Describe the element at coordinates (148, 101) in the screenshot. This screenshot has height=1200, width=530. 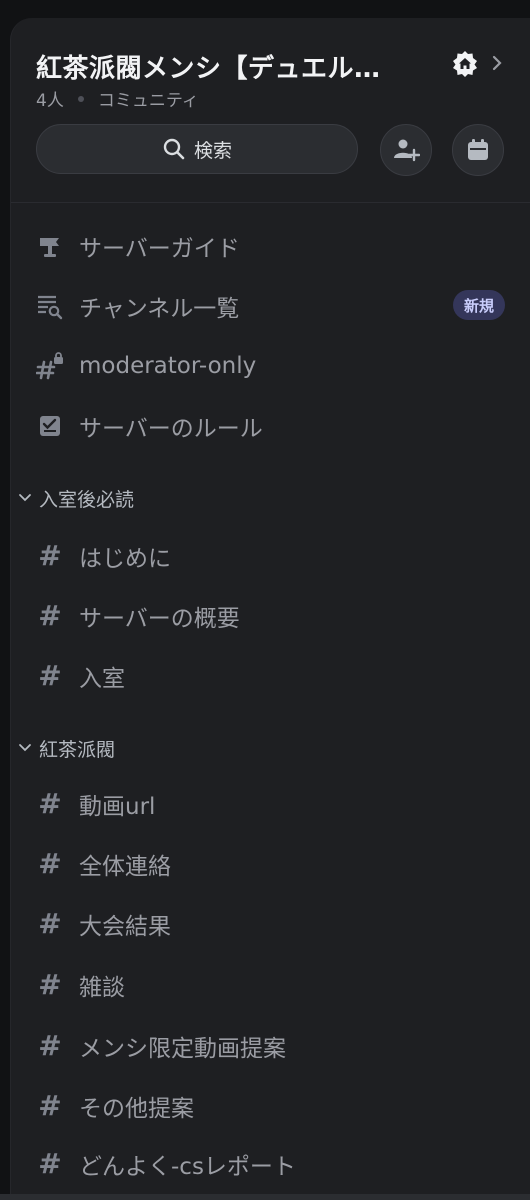
I see `server-type: コミュニティ` at that location.